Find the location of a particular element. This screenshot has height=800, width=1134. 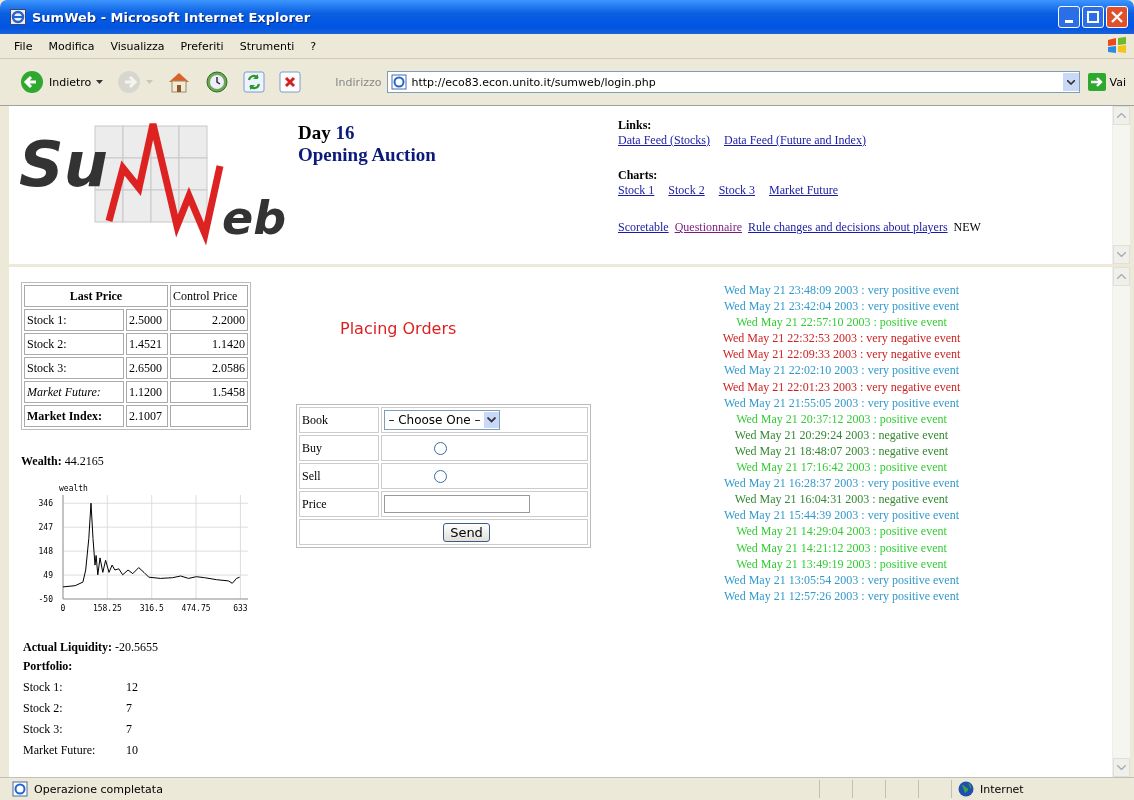

portfolio-label: Stock 3: is located at coordinates (43, 729).